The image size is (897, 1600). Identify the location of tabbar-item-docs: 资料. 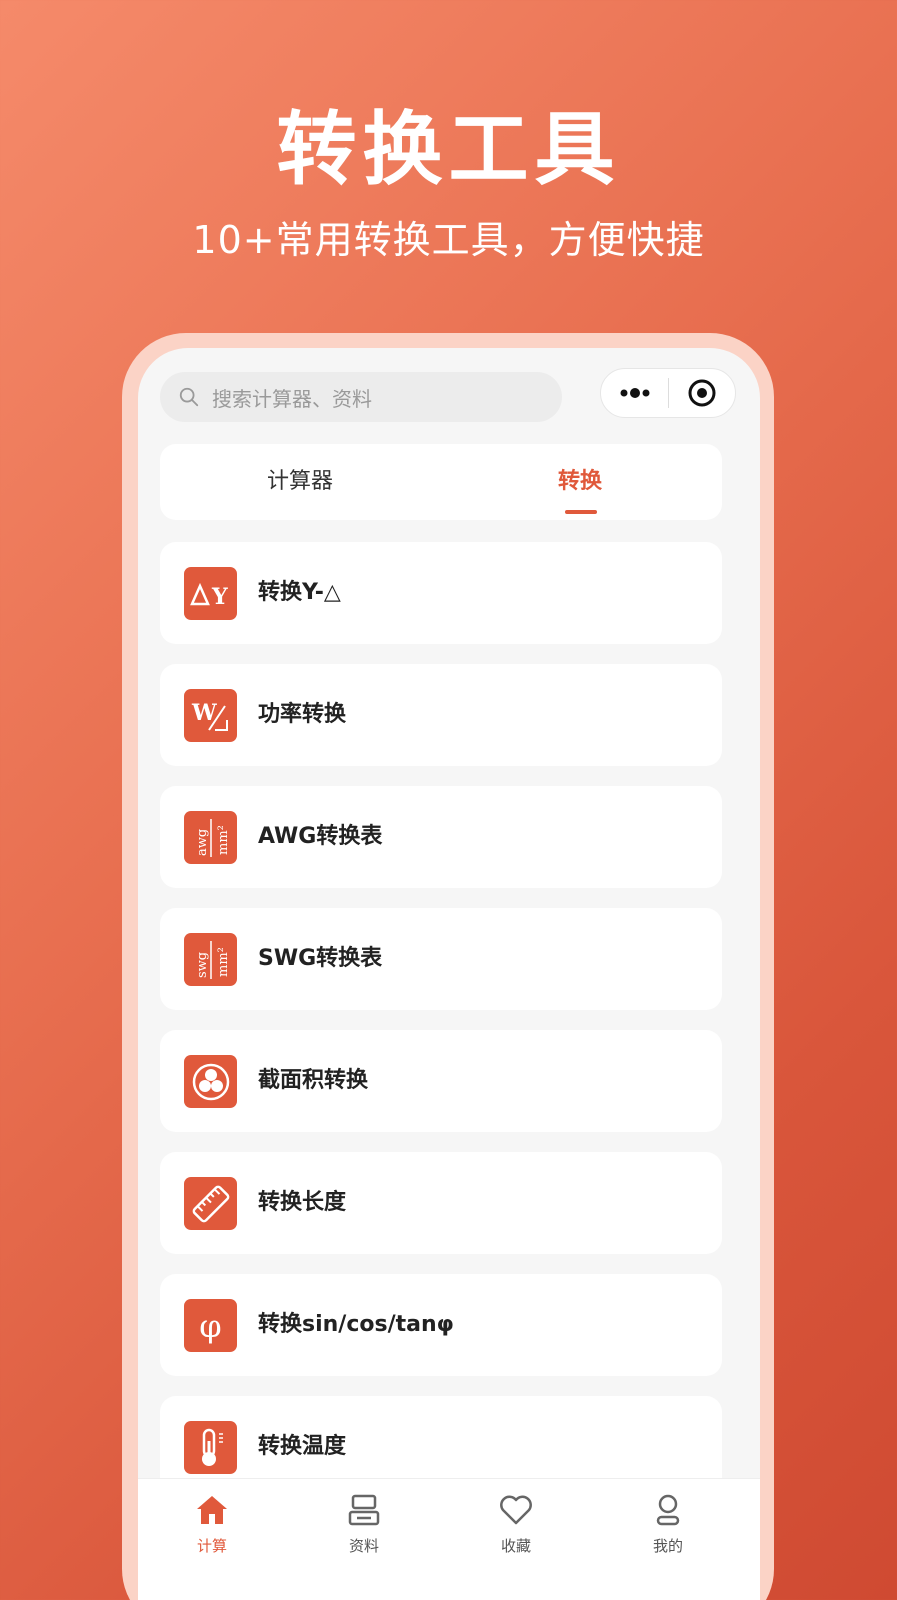
(364, 1524).